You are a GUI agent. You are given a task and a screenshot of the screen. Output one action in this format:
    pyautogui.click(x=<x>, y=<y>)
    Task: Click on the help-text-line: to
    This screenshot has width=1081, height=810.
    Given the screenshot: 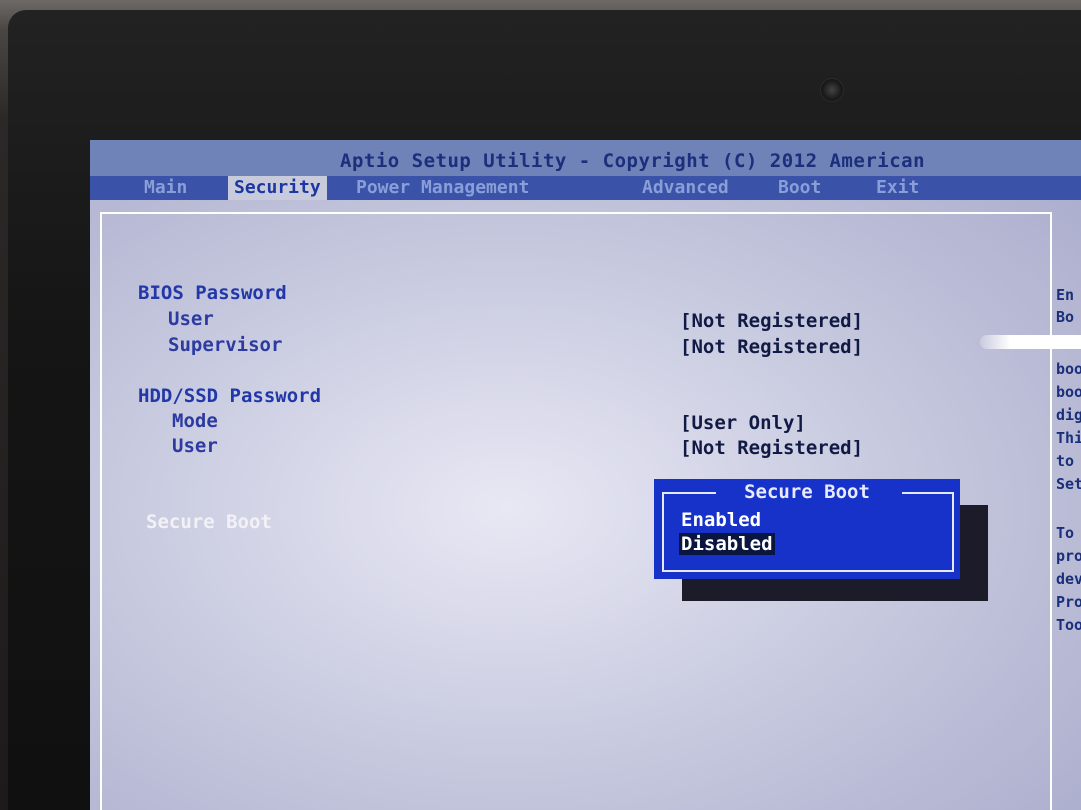 What is the action you would take?
    pyautogui.click(x=1065, y=461)
    